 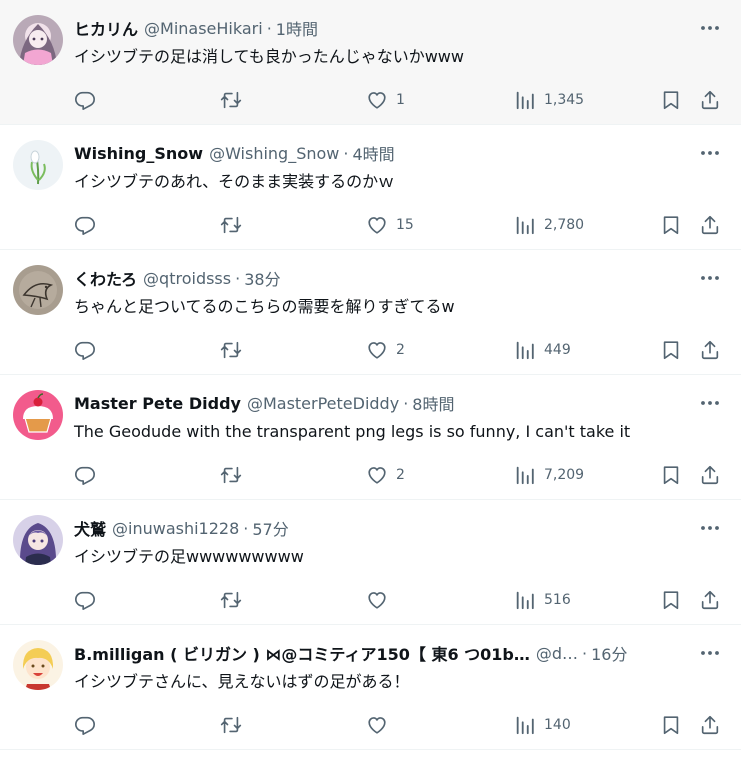 What do you see at coordinates (242, 681) in the screenshot?
I see `post-text: イシツブテさんに、見えないはずの足がある！` at bounding box center [242, 681].